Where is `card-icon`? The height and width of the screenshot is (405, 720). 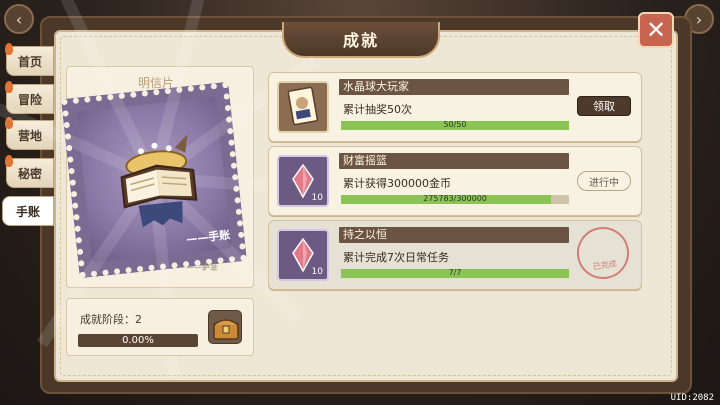
card-icon is located at coordinates (303, 107).